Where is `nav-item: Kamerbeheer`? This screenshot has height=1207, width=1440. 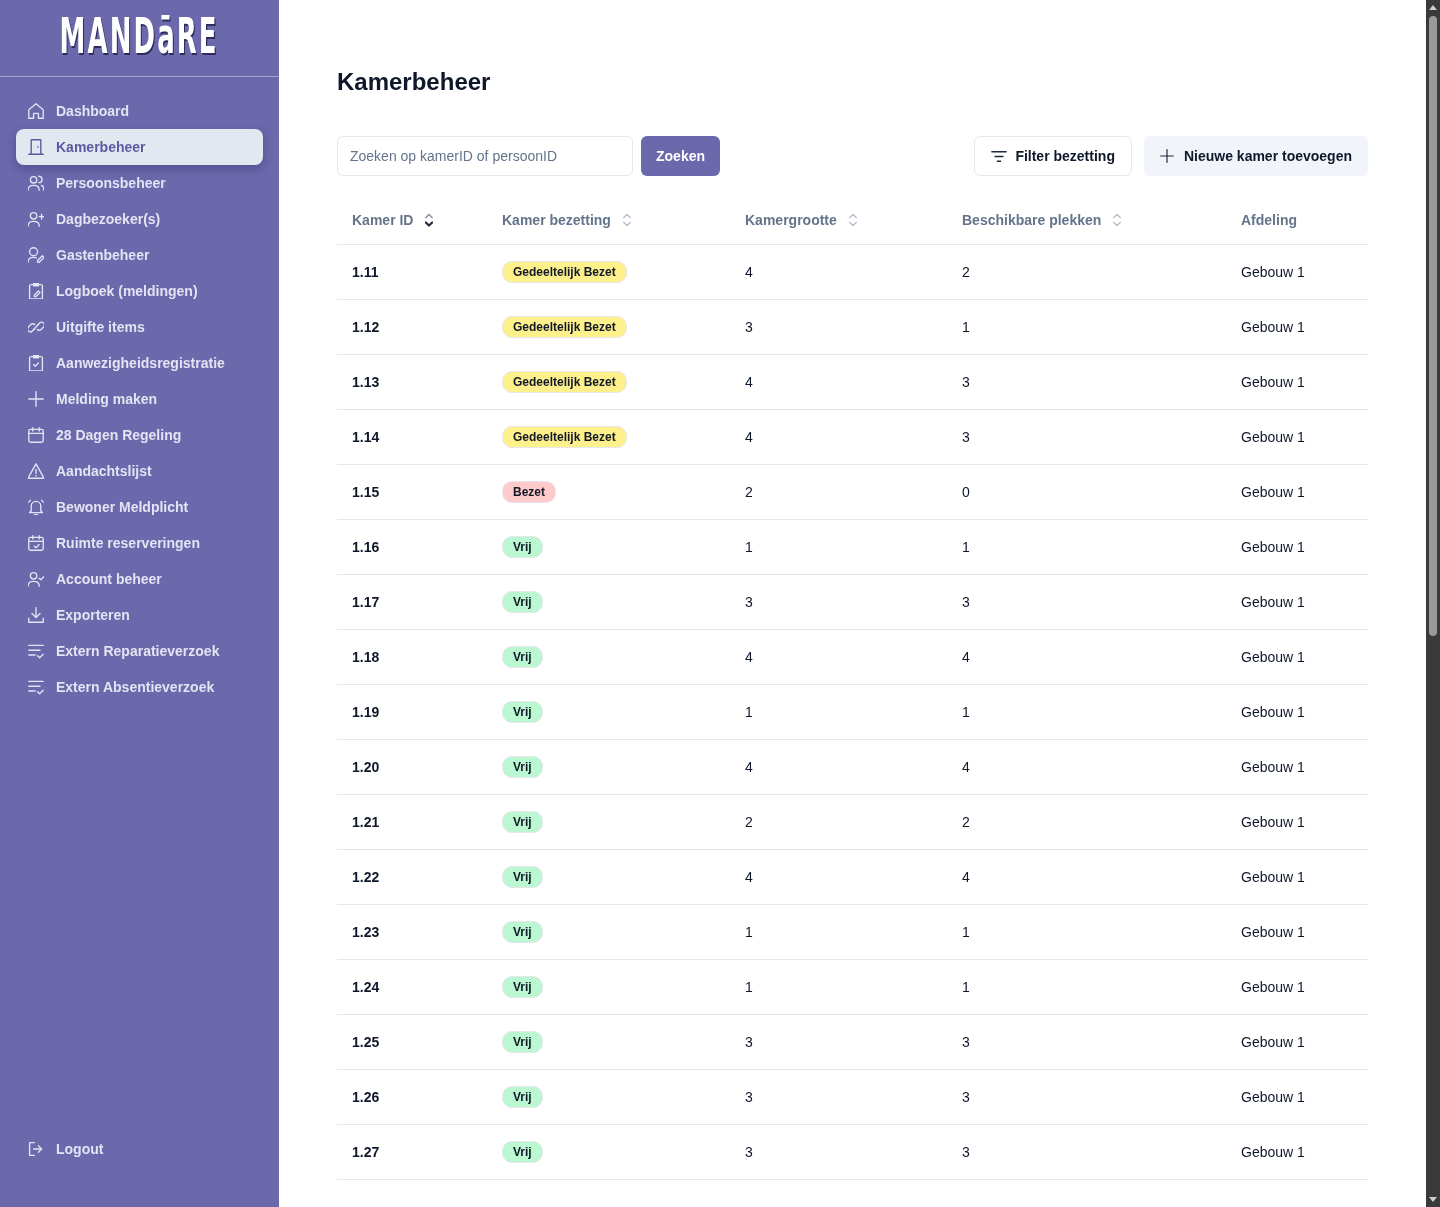
nav-item: Kamerbeheer is located at coordinates (139, 147).